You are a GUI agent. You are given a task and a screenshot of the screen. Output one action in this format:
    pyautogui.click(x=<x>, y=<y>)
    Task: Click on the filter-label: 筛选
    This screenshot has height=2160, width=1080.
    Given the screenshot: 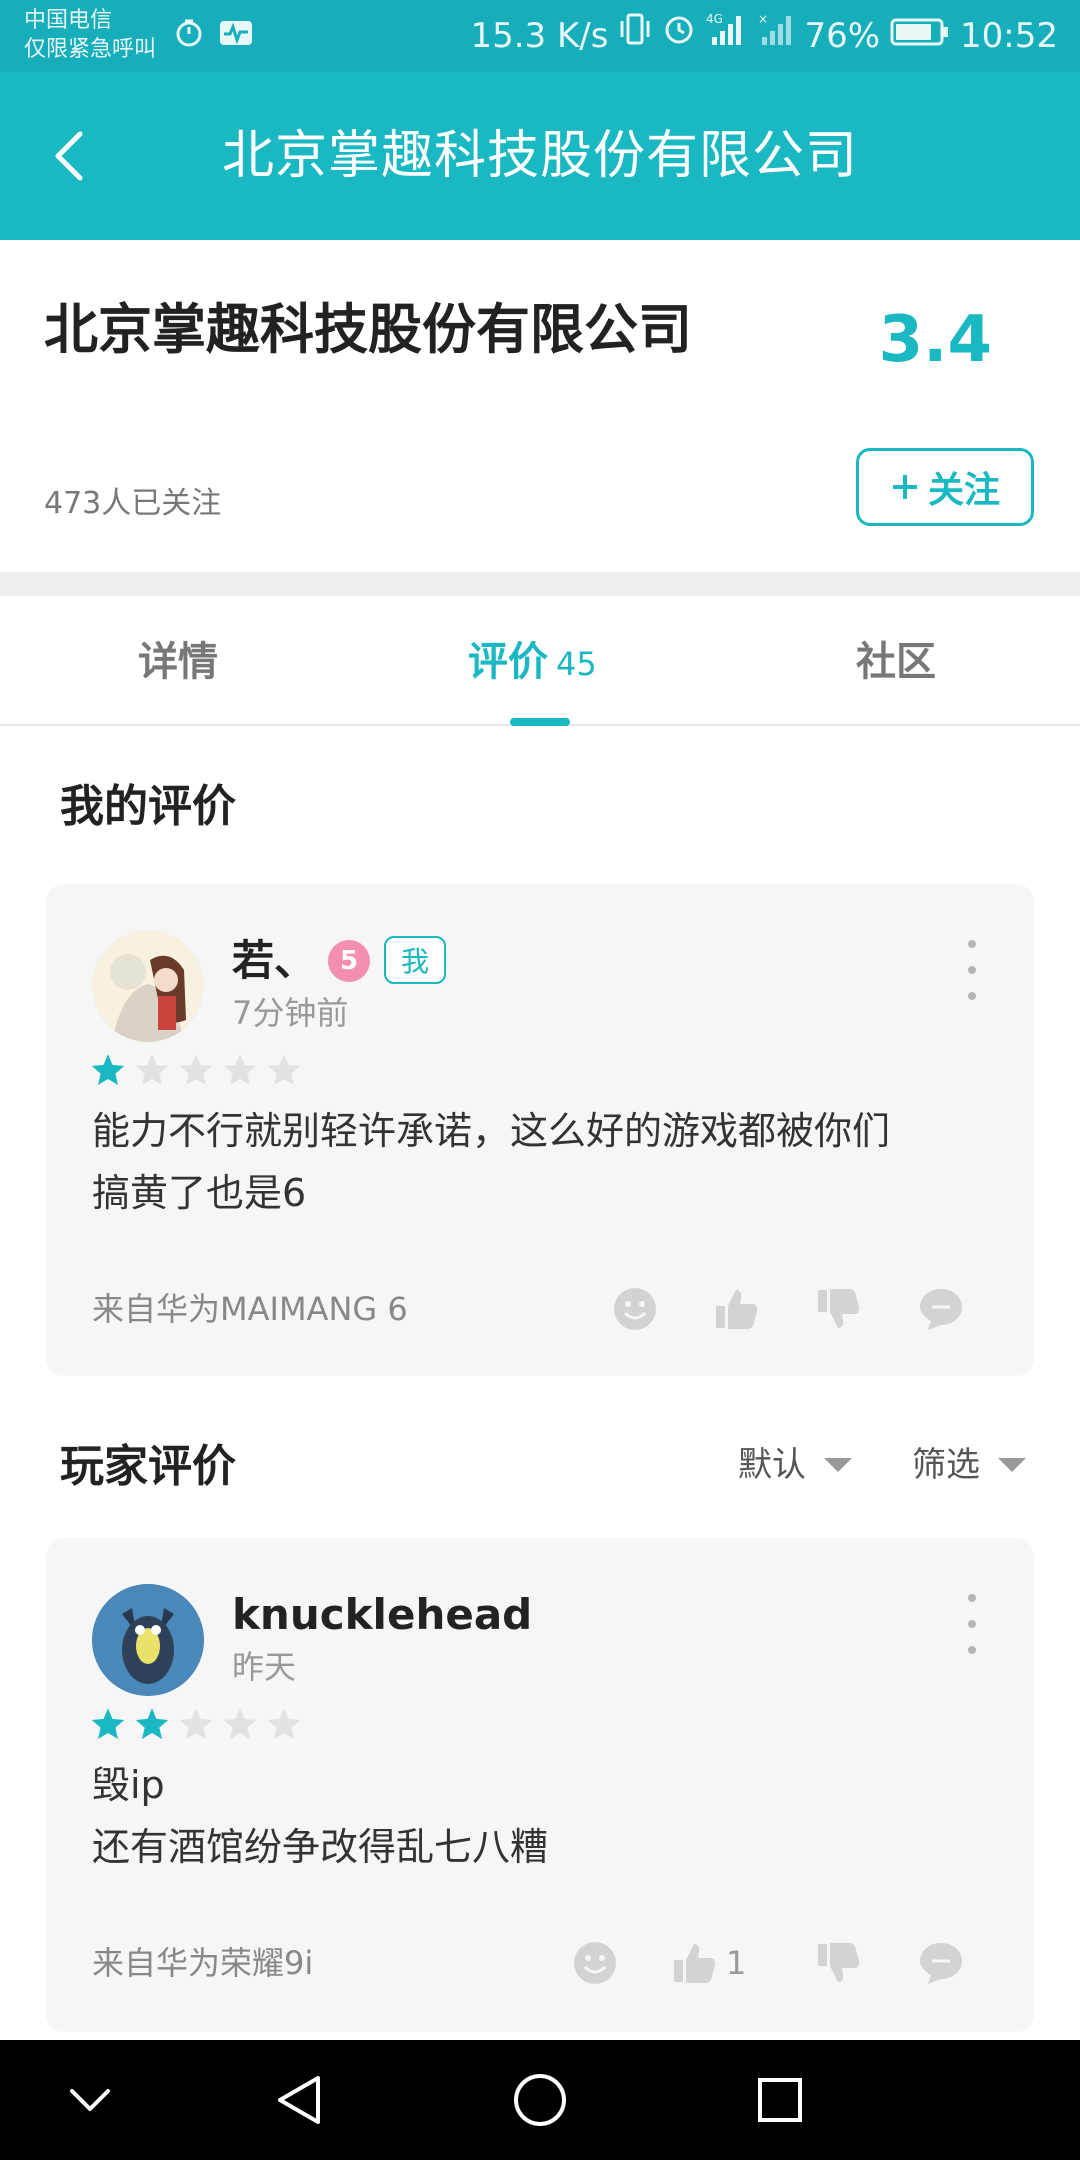 What is the action you would take?
    pyautogui.click(x=946, y=1465)
    